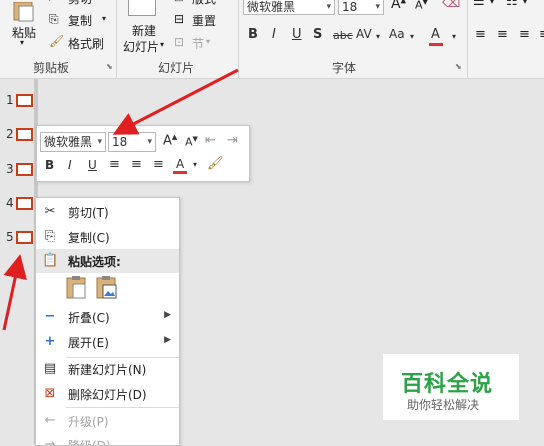 Image resolution: width=544 pixels, height=446 pixels. I want to click on watermark-subtitle: 助你轻松解决, so click(443, 405).